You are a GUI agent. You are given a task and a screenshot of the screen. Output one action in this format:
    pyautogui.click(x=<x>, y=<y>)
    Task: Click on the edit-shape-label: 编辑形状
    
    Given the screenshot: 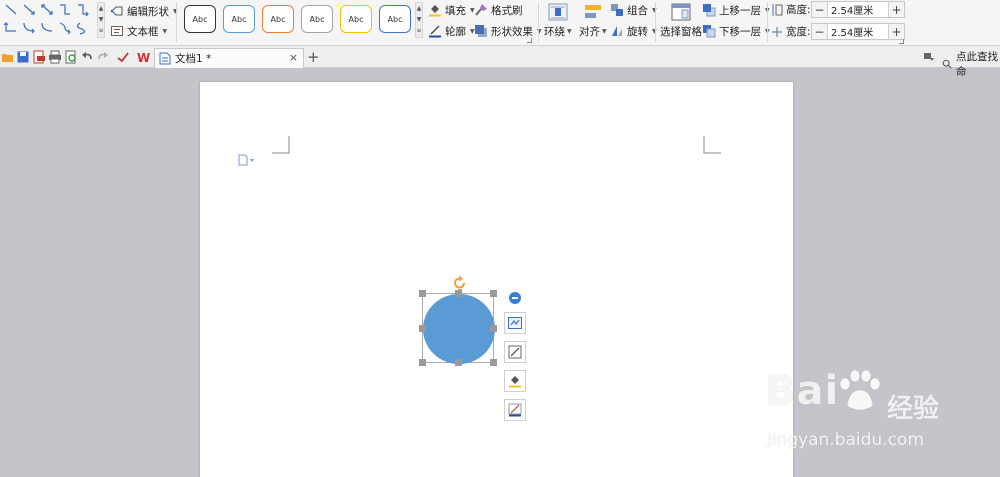 What is the action you would take?
    pyautogui.click(x=148, y=11)
    